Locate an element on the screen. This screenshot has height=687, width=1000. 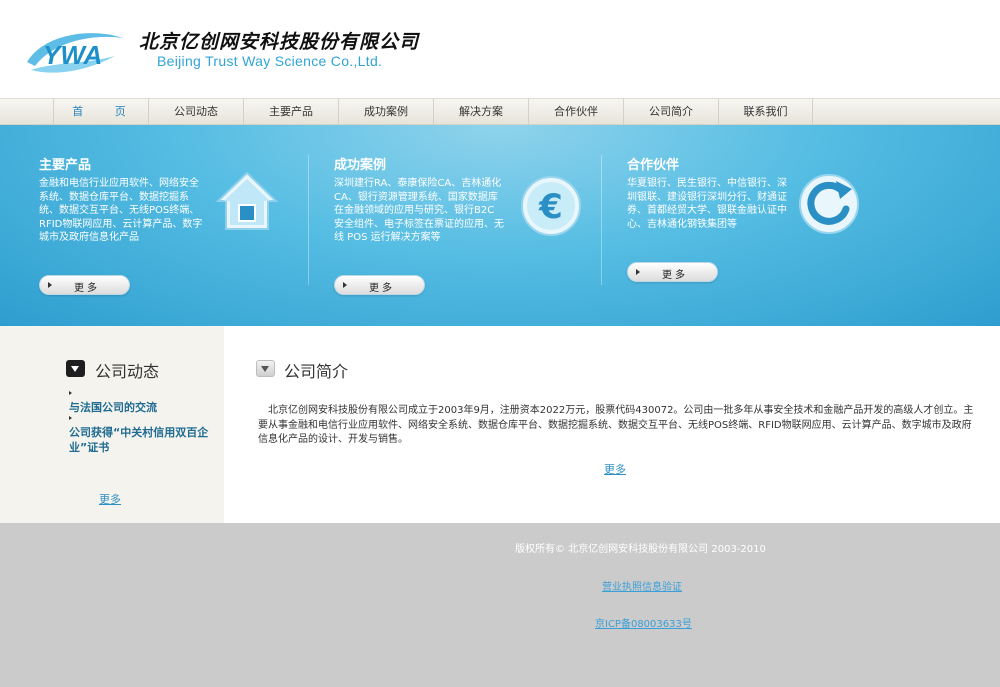
nav-partners: 合作伙伴 is located at coordinates (575, 112).